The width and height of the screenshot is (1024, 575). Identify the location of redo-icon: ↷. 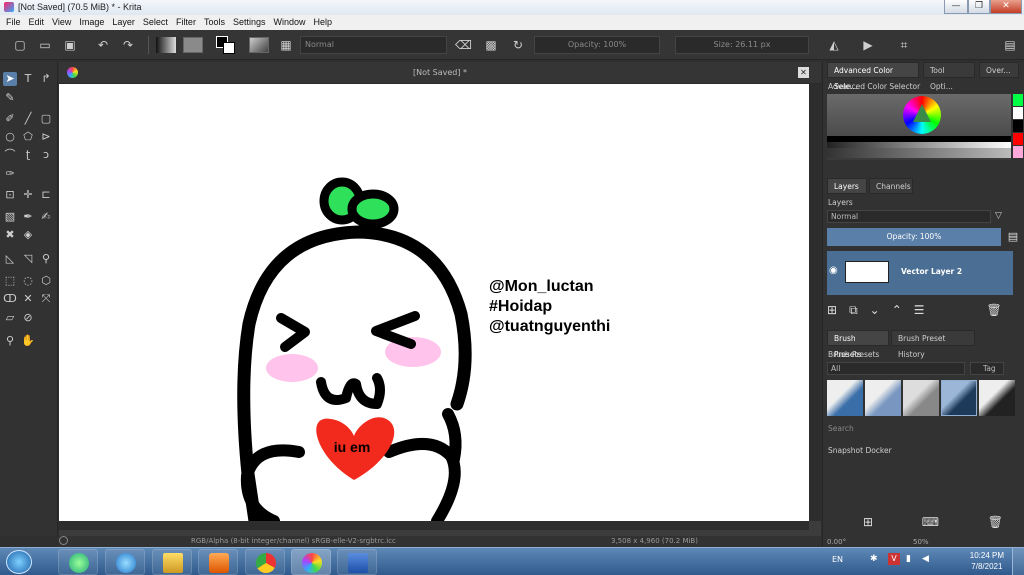
(128, 45).